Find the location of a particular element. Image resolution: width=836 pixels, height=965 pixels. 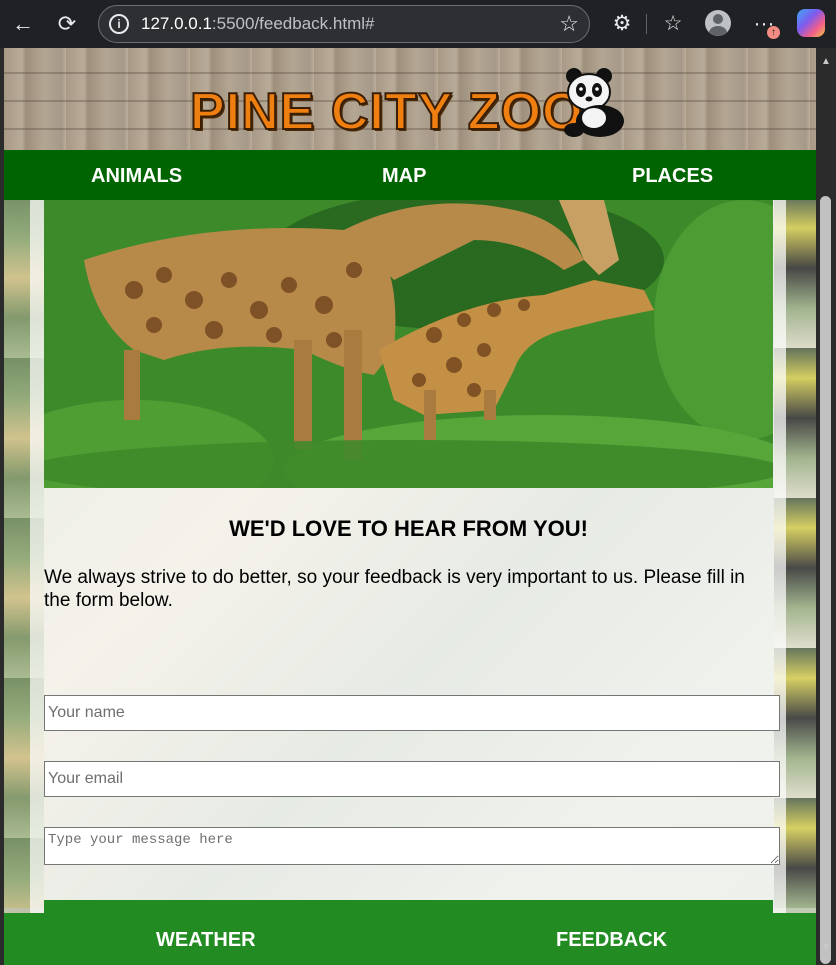

name-input is located at coordinates (412, 713).